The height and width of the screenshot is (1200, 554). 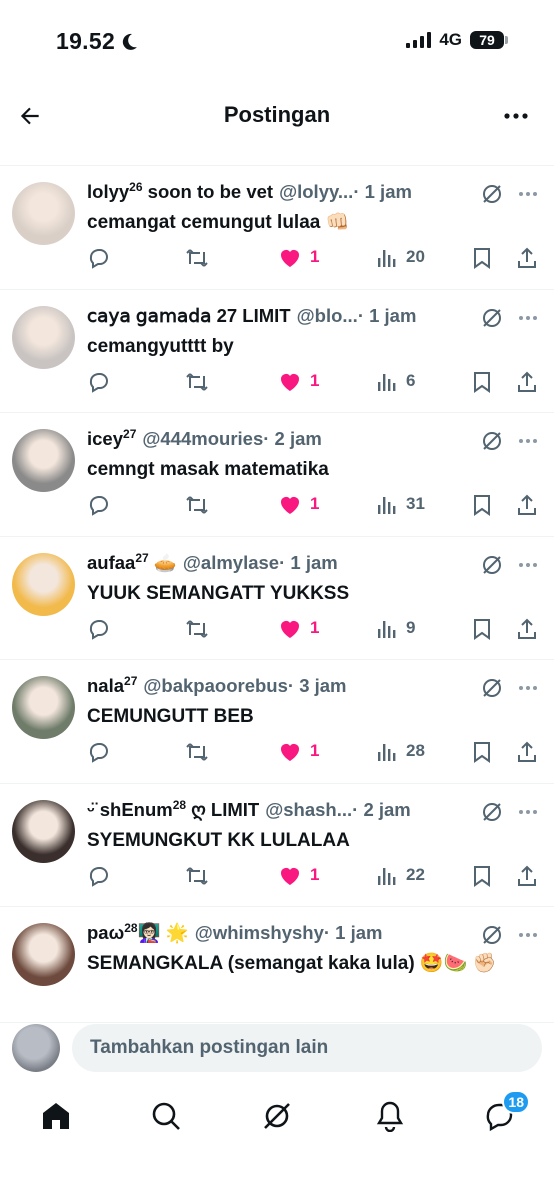 I want to click on user-handle: @444mouries, so click(x=202, y=439).